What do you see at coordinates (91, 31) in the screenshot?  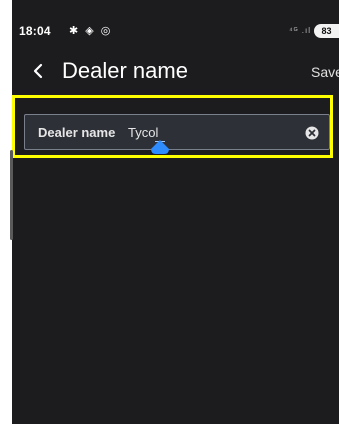 I see `notification-icons: ✱ ◈ ◎` at bounding box center [91, 31].